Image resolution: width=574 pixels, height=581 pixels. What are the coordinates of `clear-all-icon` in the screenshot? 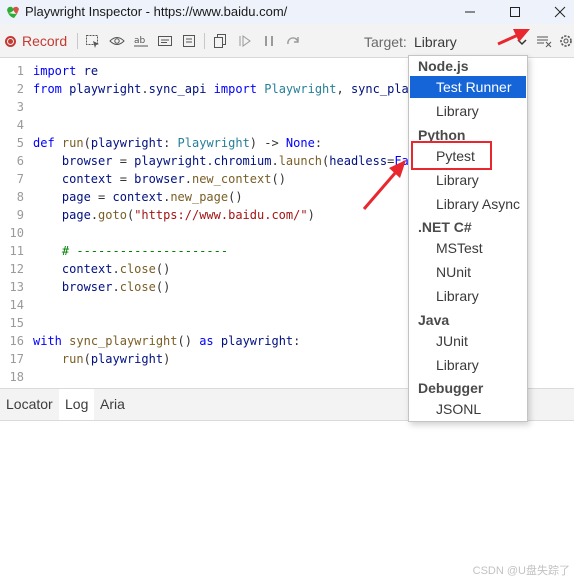 It's located at (544, 42).